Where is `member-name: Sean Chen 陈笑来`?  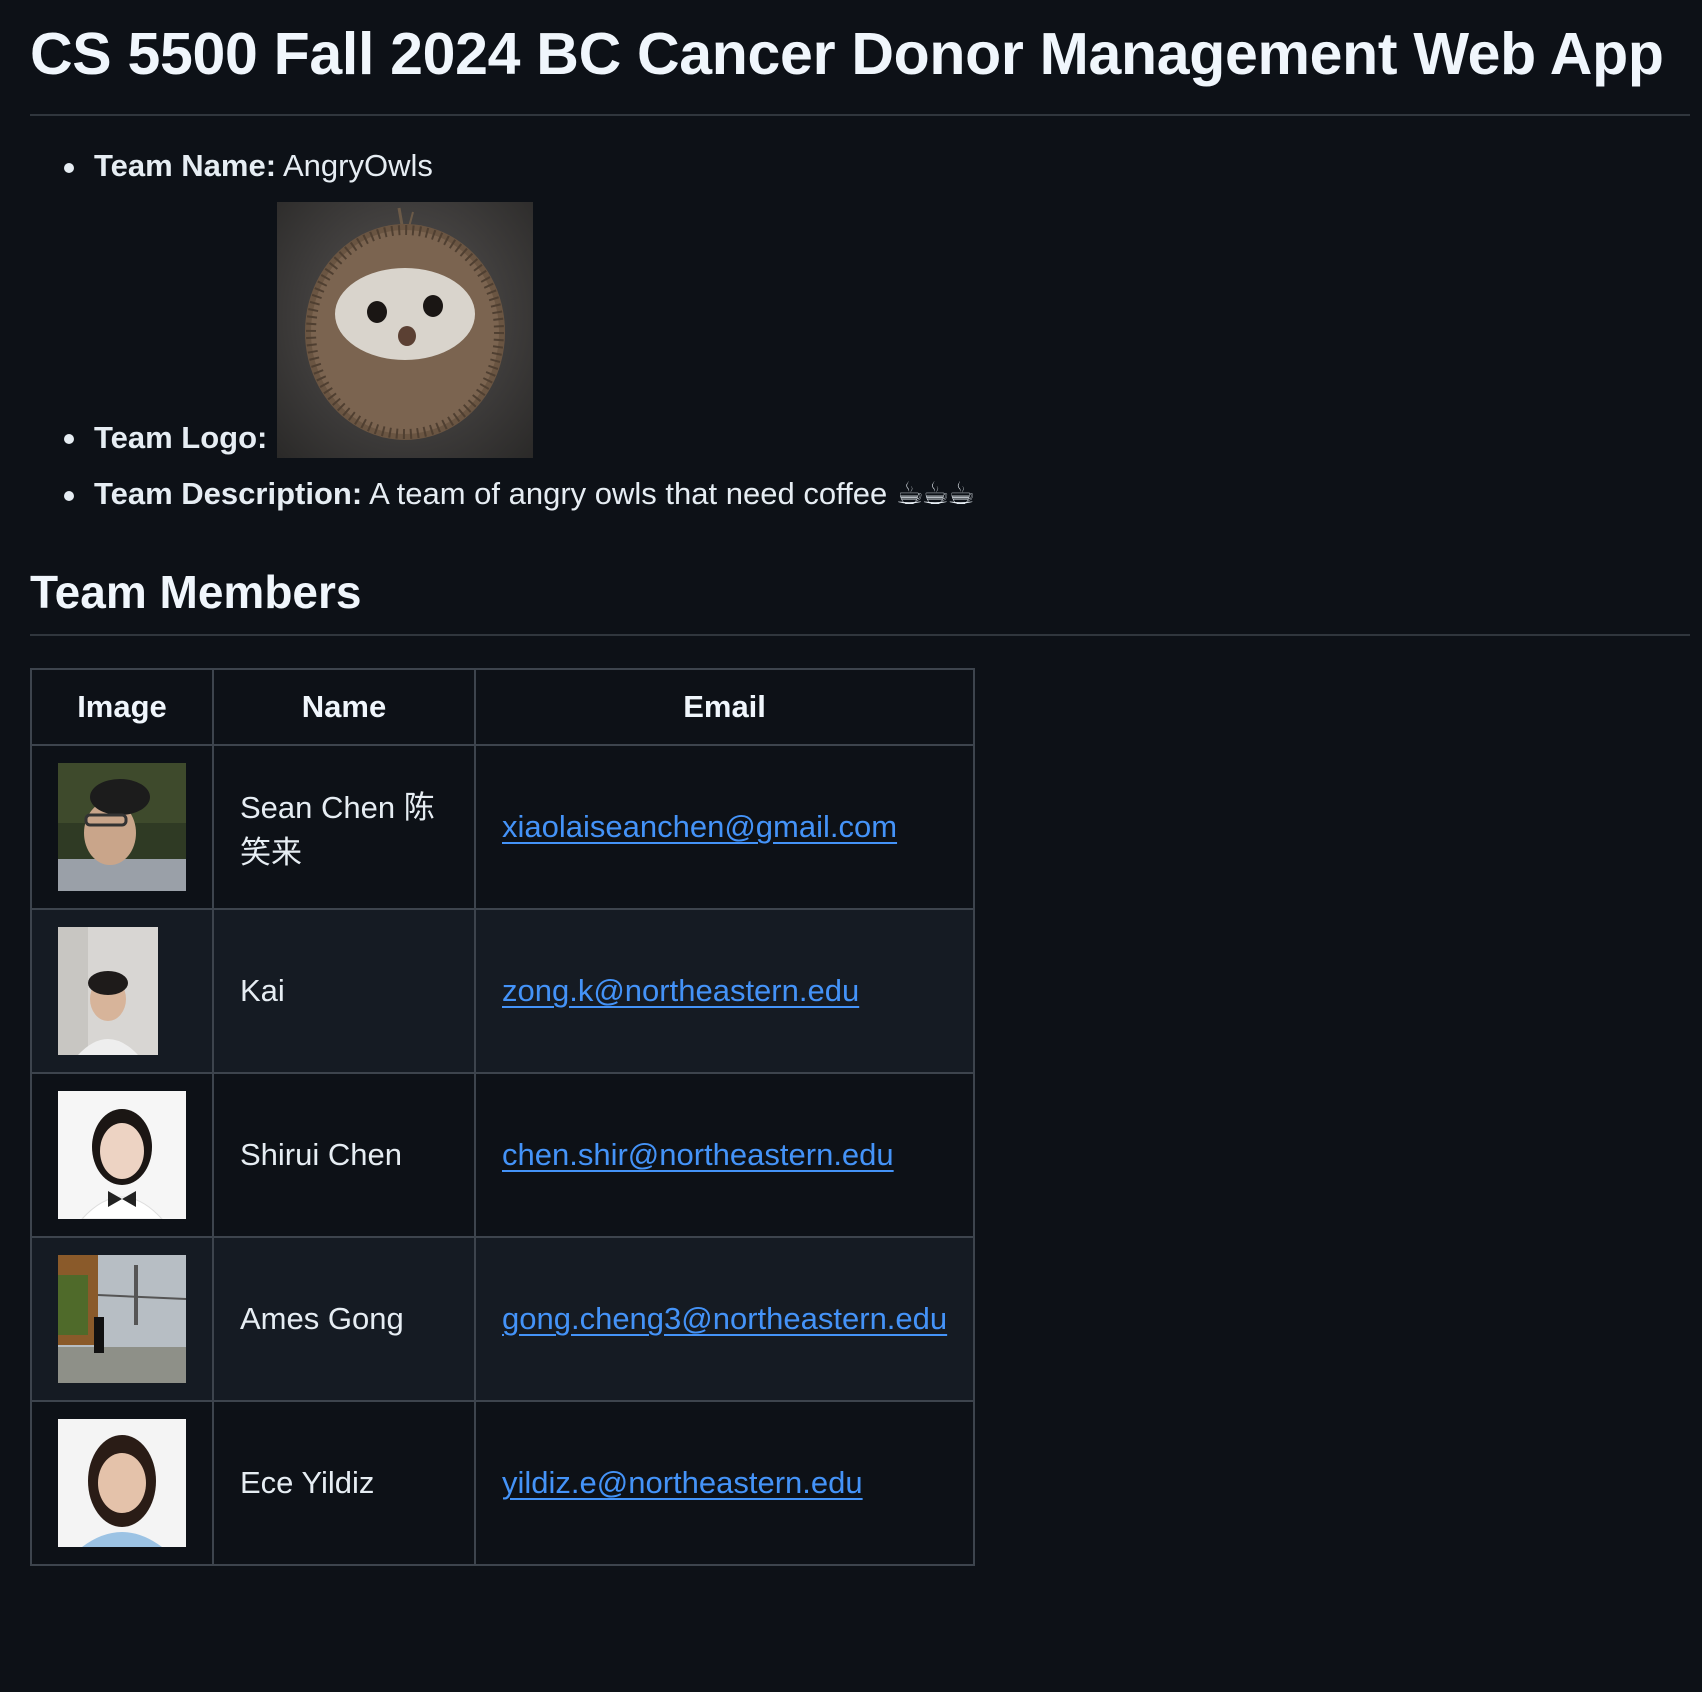 member-name: Sean Chen 陈笑来 is located at coordinates (344, 827).